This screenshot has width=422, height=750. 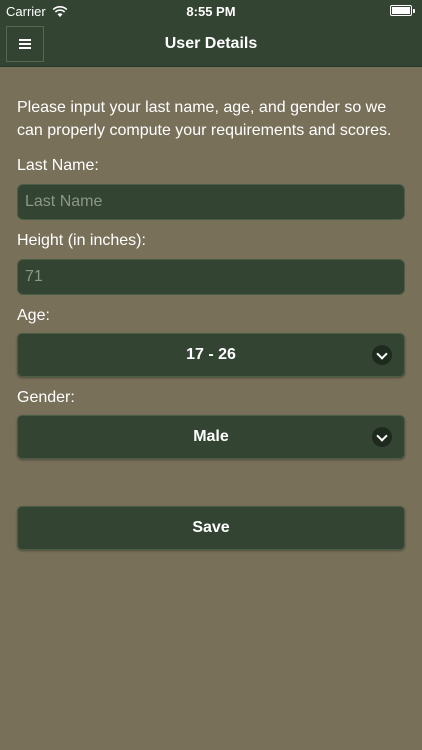 I want to click on height-field-container, so click(x=211, y=277).